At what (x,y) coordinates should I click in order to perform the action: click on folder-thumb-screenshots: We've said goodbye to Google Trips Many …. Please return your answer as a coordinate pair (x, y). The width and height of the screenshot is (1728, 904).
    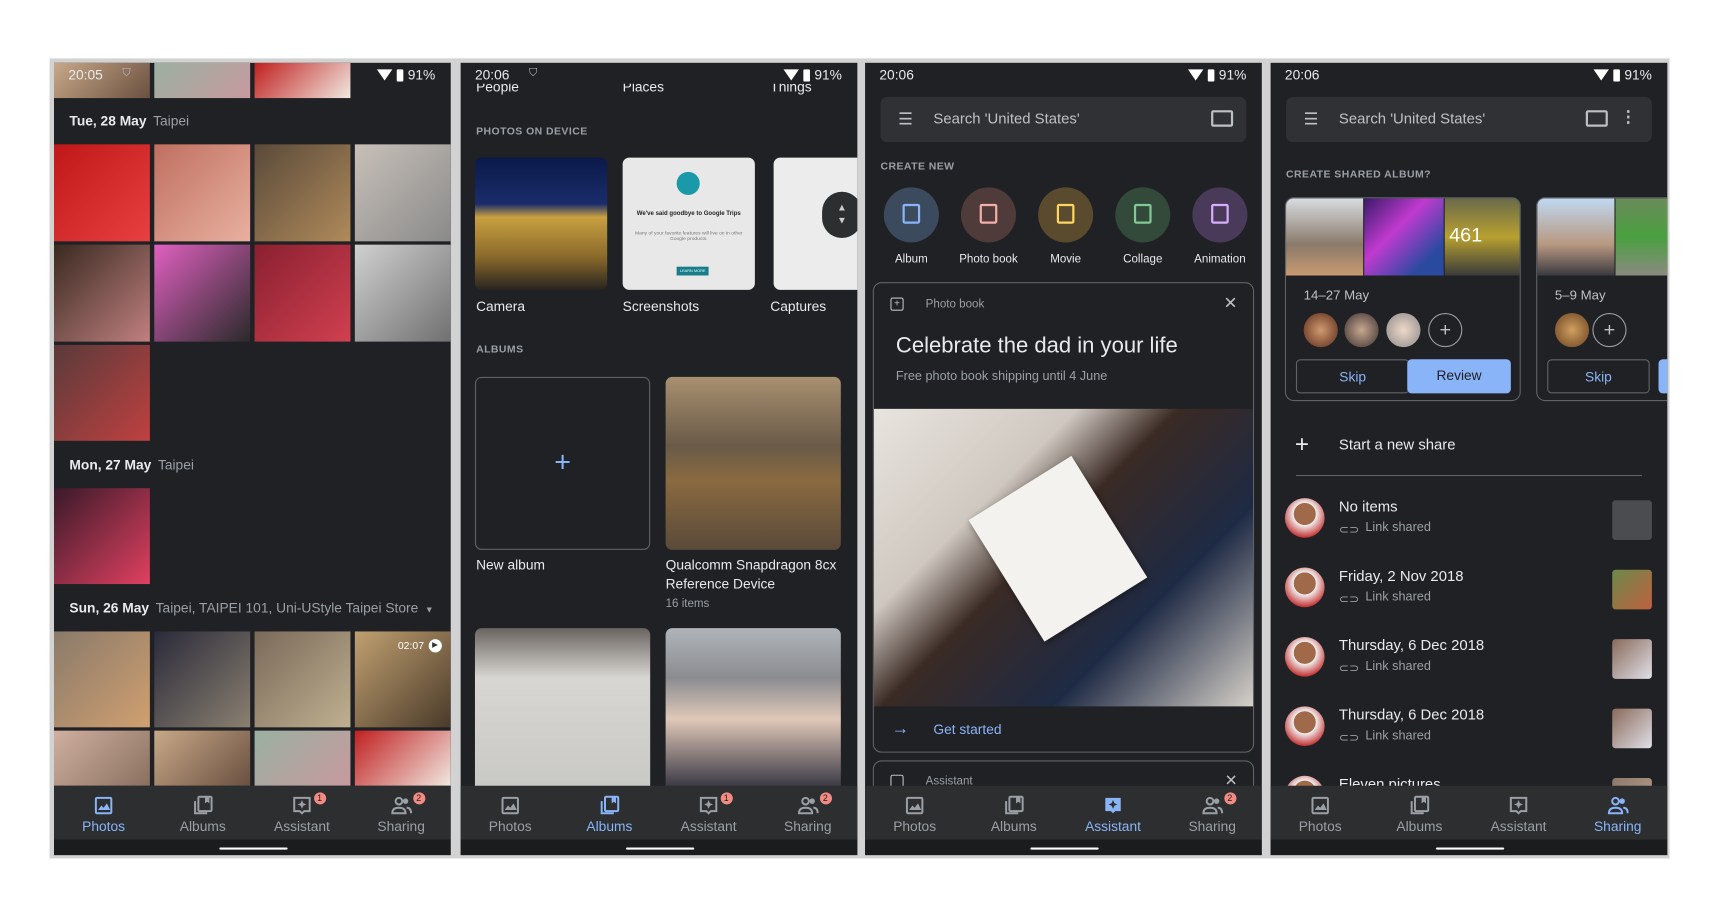
    Looking at the image, I should click on (688, 223).